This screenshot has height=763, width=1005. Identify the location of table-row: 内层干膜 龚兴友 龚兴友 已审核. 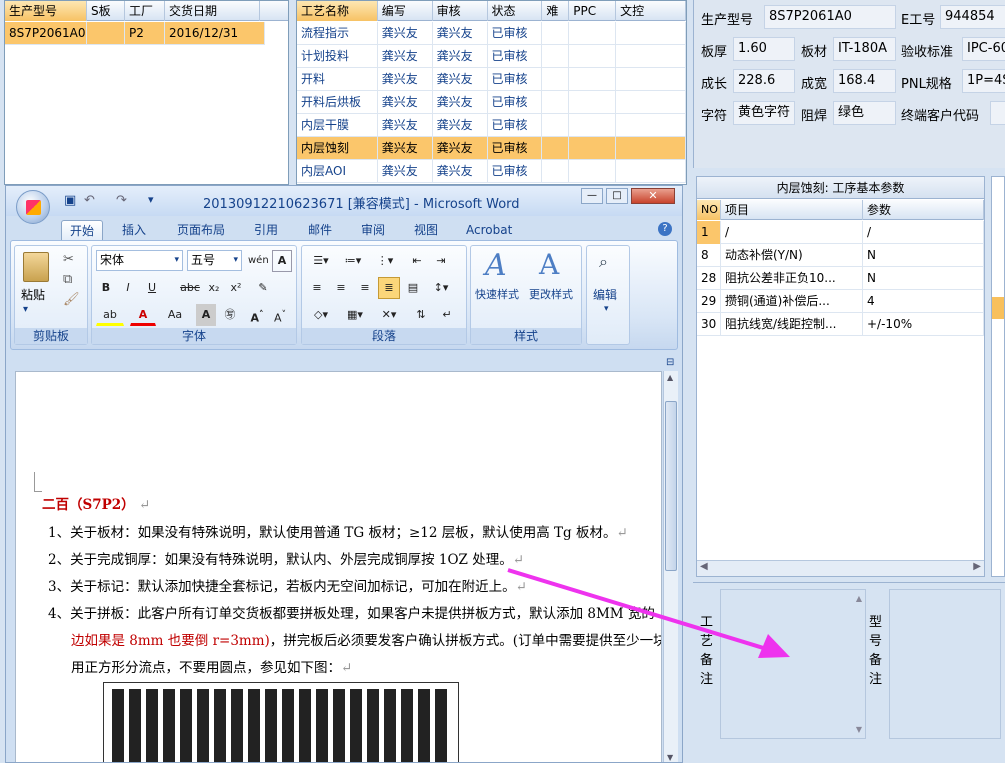
(491, 125).